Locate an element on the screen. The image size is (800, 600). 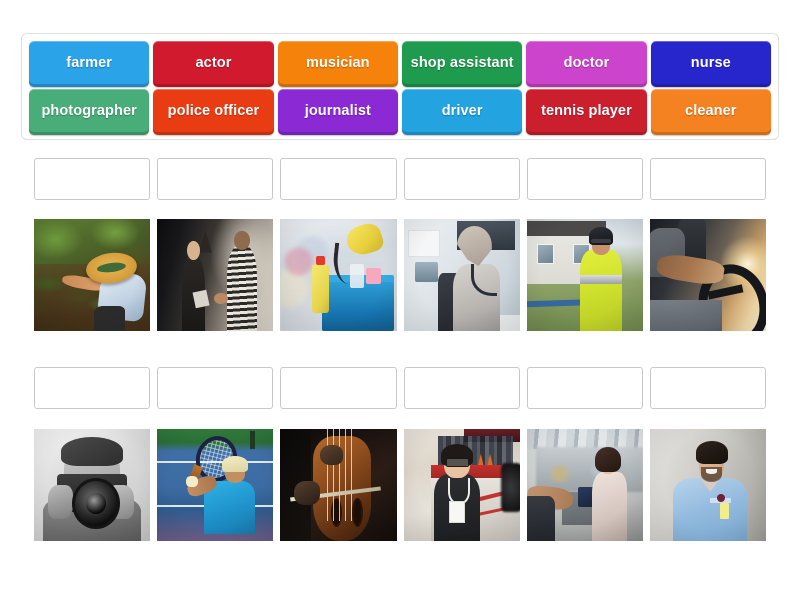
word-tile-label: tennis player is located at coordinates (586, 111).